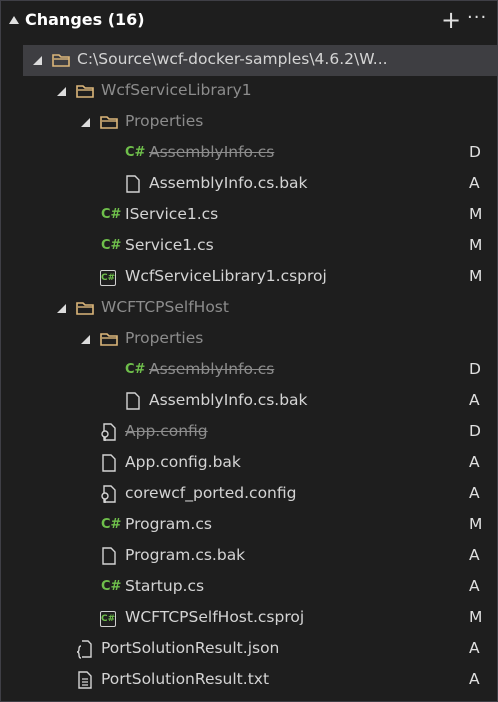  I want to click on tree-item-label: WCFTCPSelfHost, so click(165, 307).